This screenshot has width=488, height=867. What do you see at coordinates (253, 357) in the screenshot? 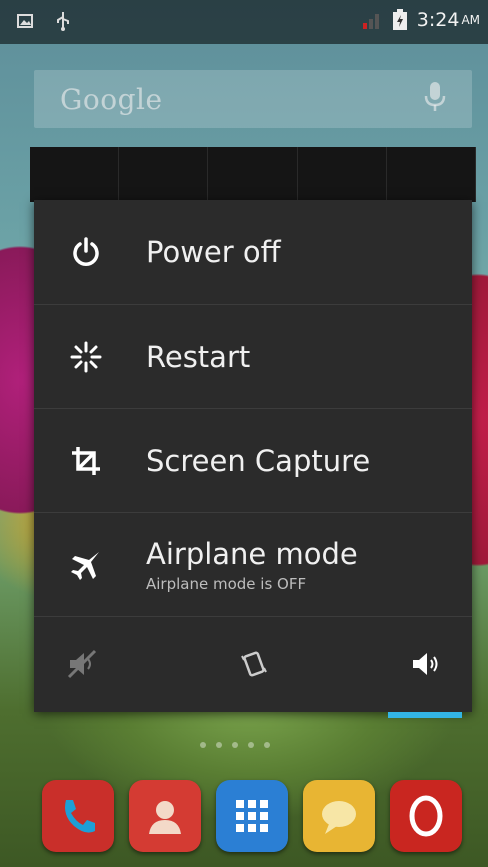
I see `restart-item: Restart` at bounding box center [253, 357].